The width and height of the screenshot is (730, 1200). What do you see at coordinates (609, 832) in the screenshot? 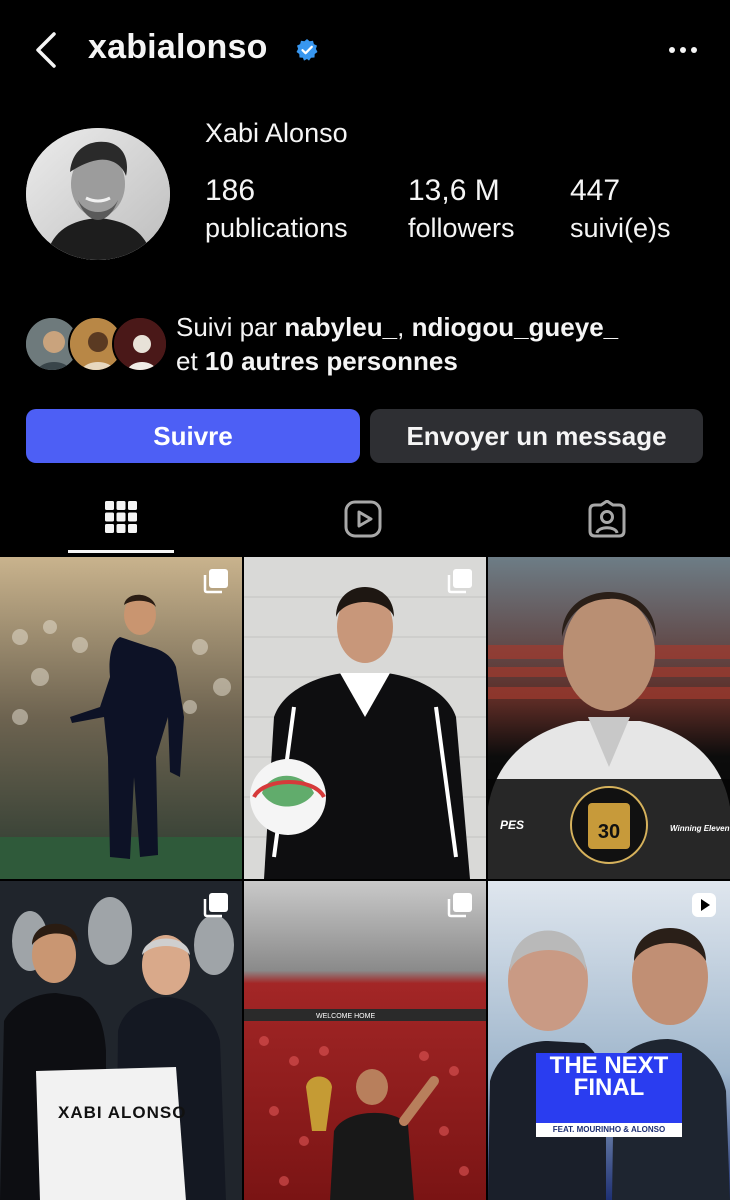
I see `svg-text: 30` at bounding box center [609, 832].